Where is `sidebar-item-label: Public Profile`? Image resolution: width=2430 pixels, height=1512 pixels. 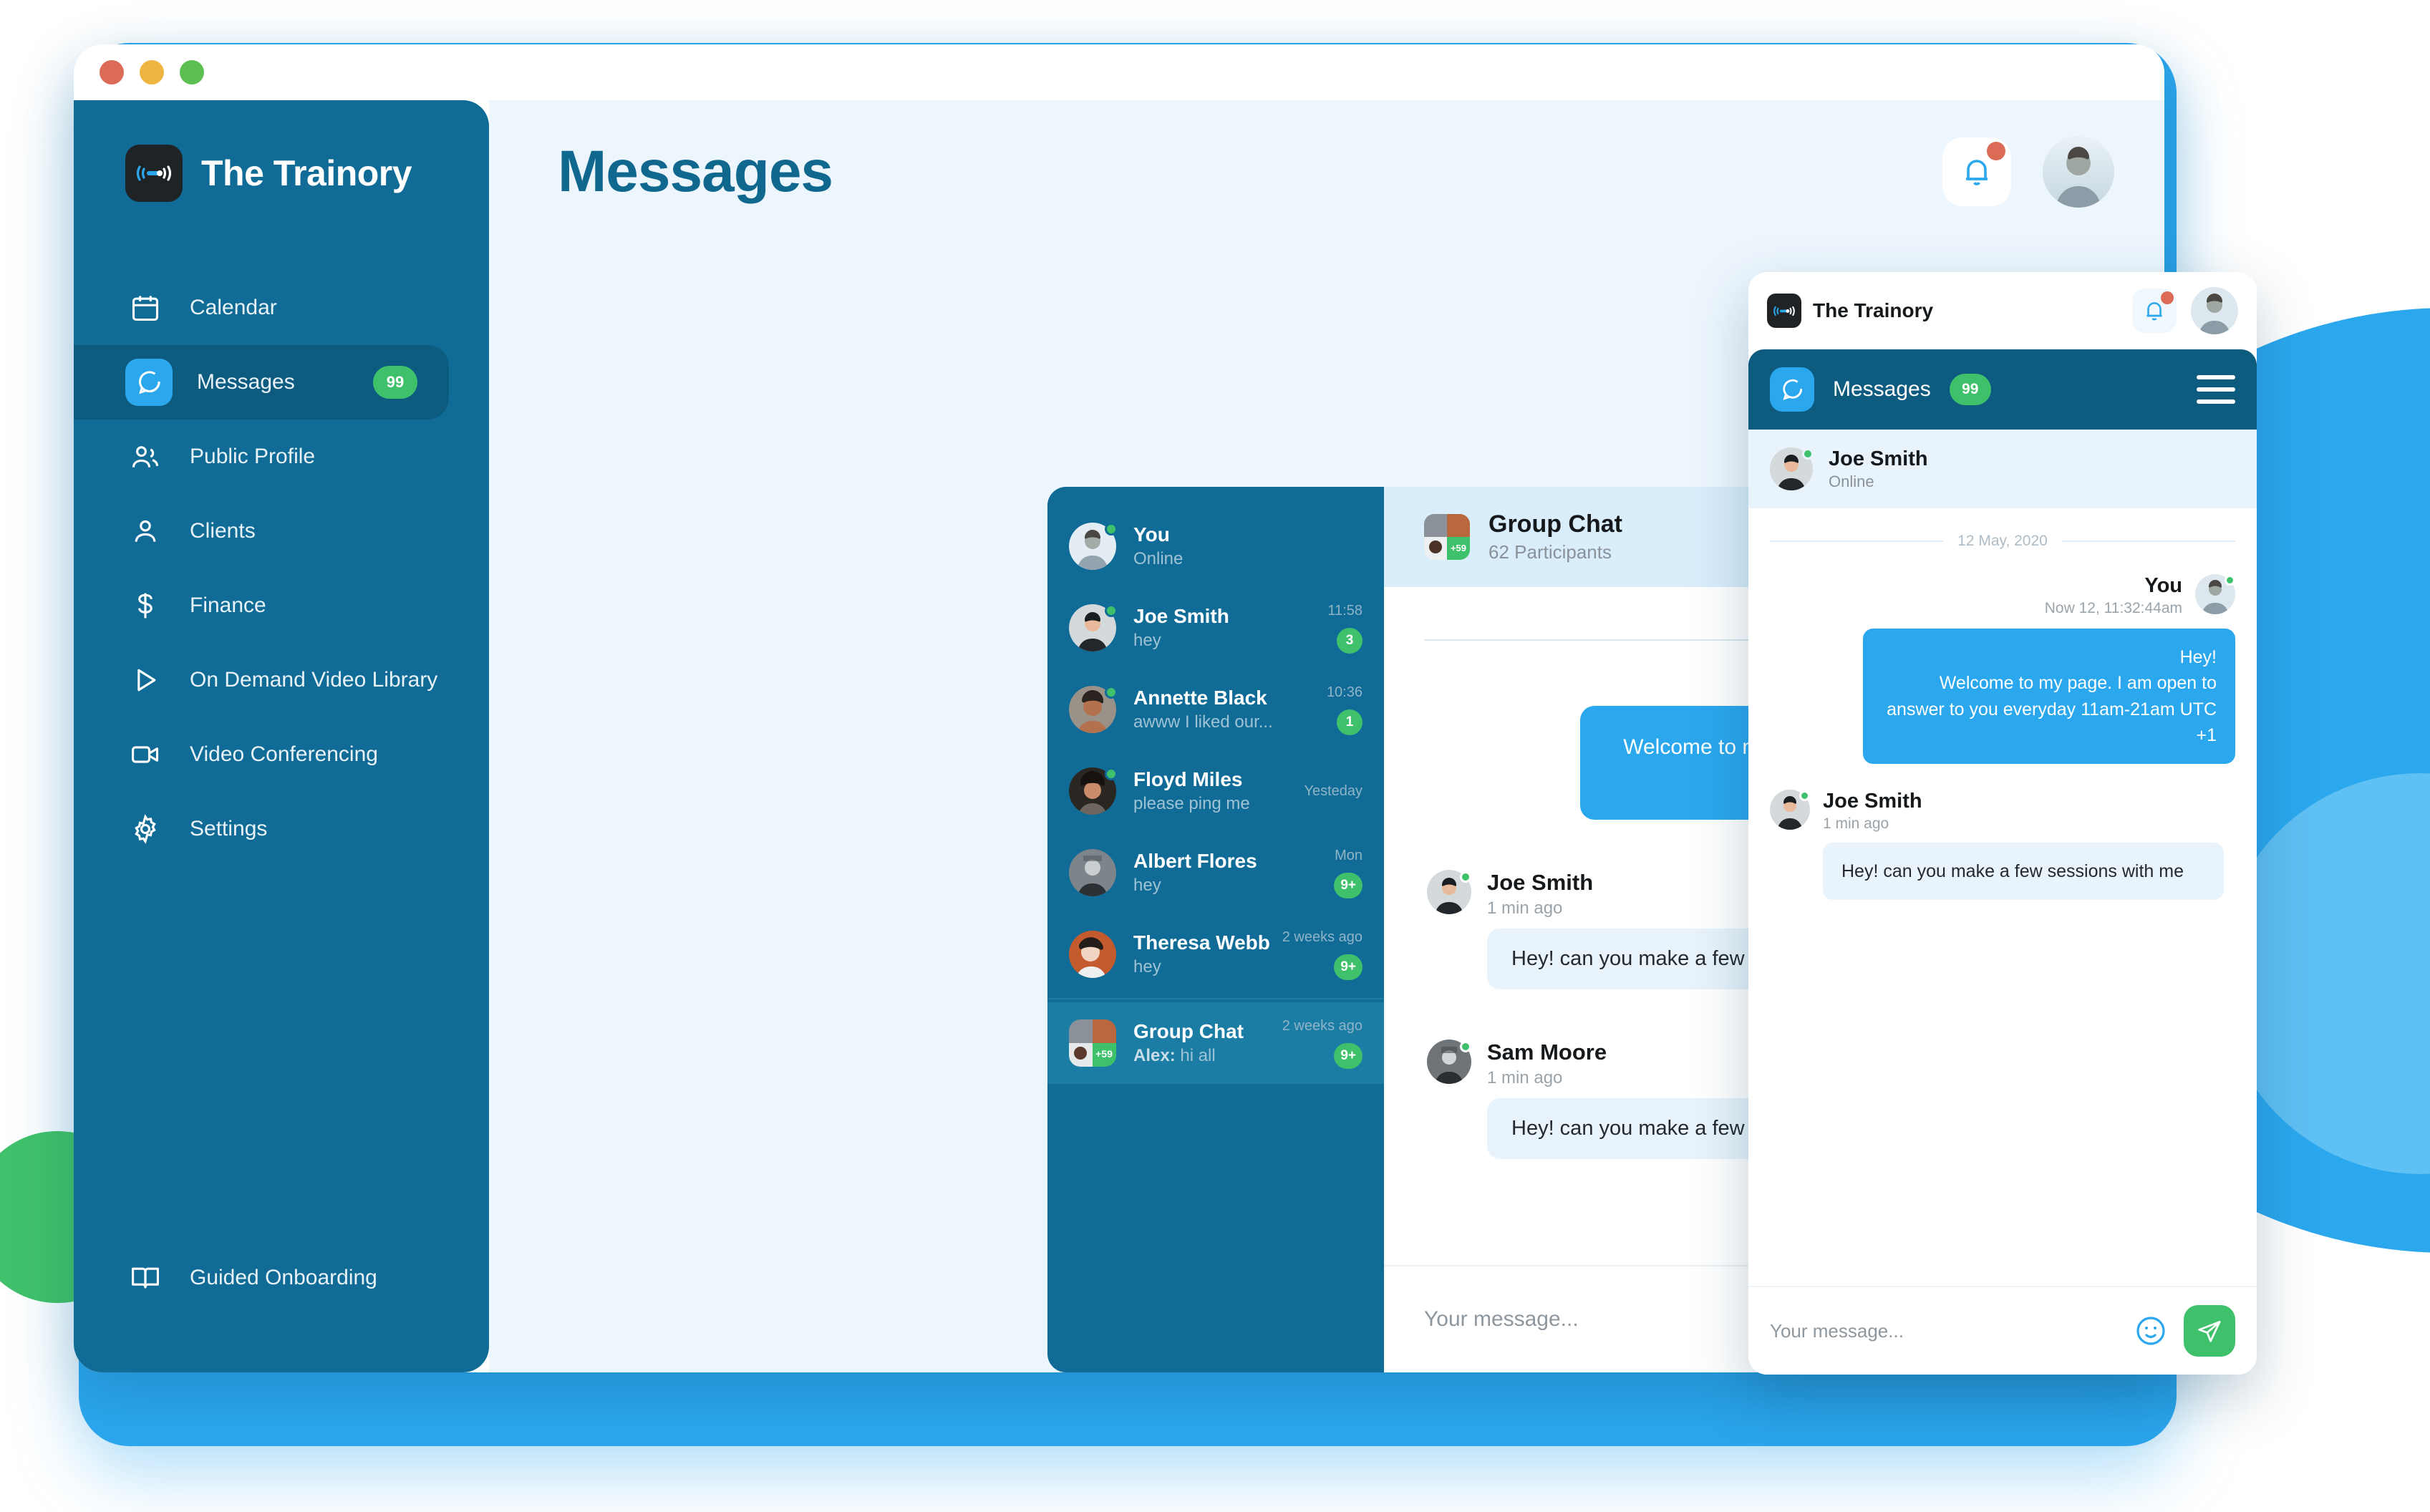
sidebar-item-label: Public Profile is located at coordinates (253, 457).